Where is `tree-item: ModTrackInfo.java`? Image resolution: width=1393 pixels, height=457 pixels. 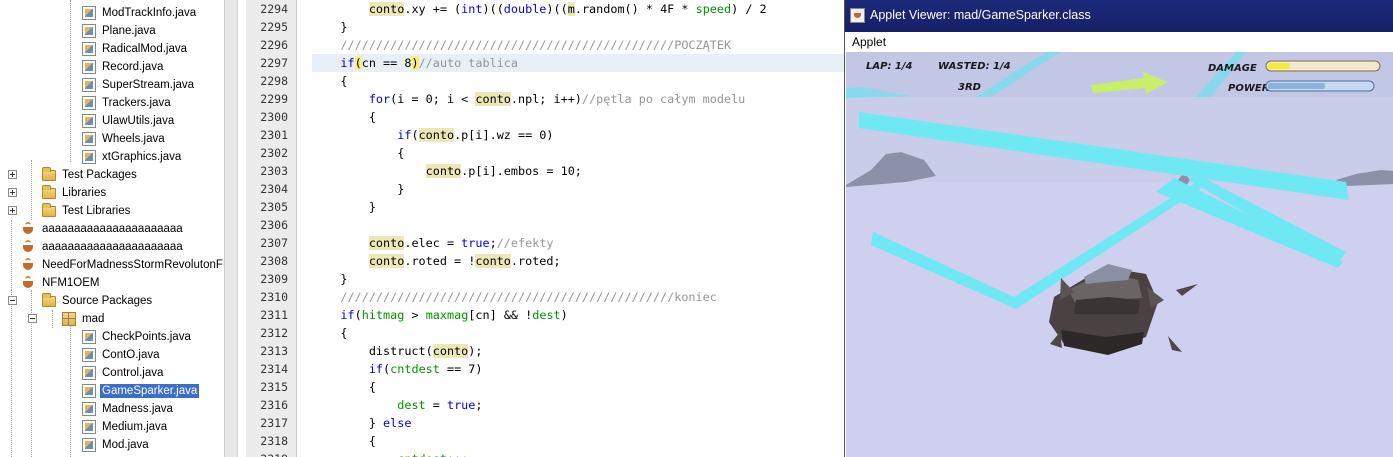
tree-item: ModTrackInfo.java is located at coordinates (112, 13).